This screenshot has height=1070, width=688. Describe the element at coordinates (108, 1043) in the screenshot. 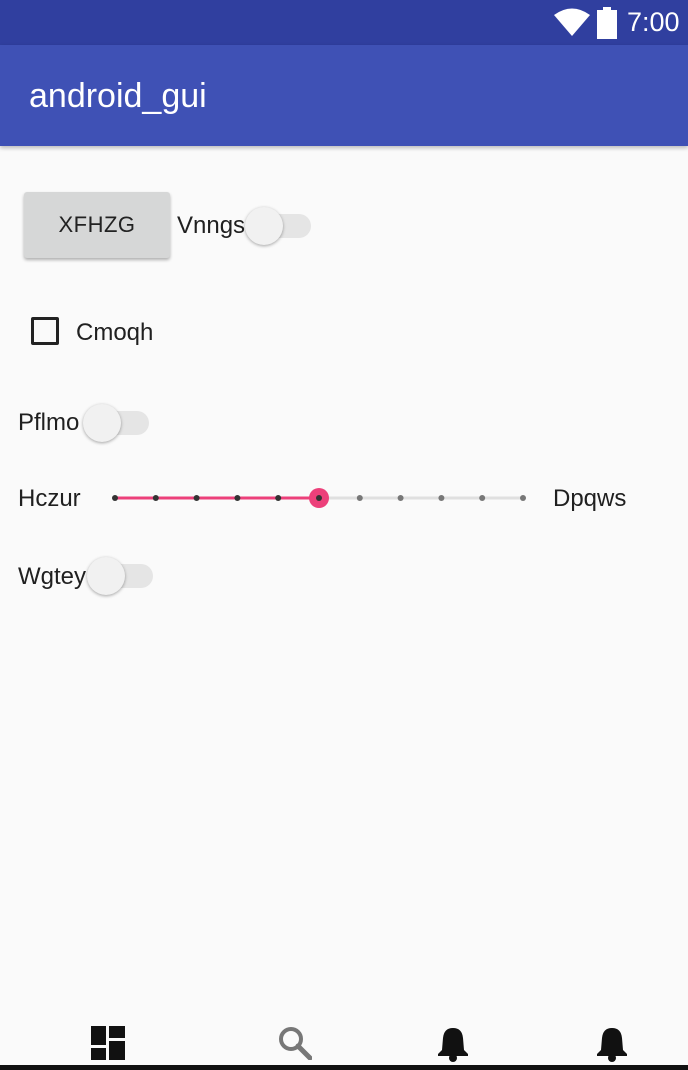

I see `dashboard-icon` at that location.